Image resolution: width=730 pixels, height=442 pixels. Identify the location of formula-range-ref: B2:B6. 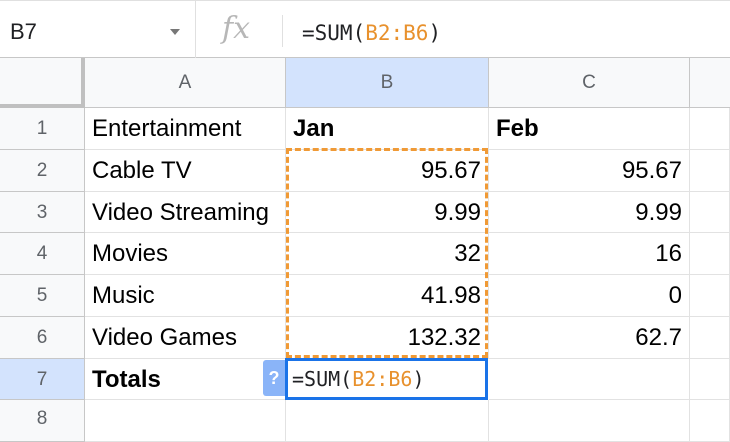
(397, 33).